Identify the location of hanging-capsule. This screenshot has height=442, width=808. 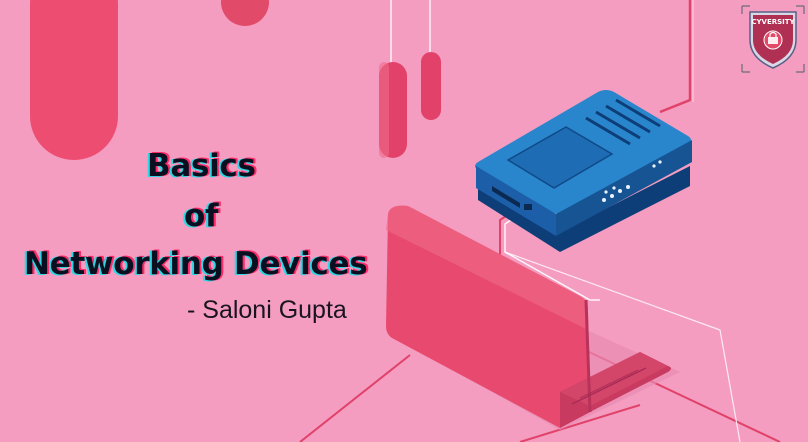
(431, 86).